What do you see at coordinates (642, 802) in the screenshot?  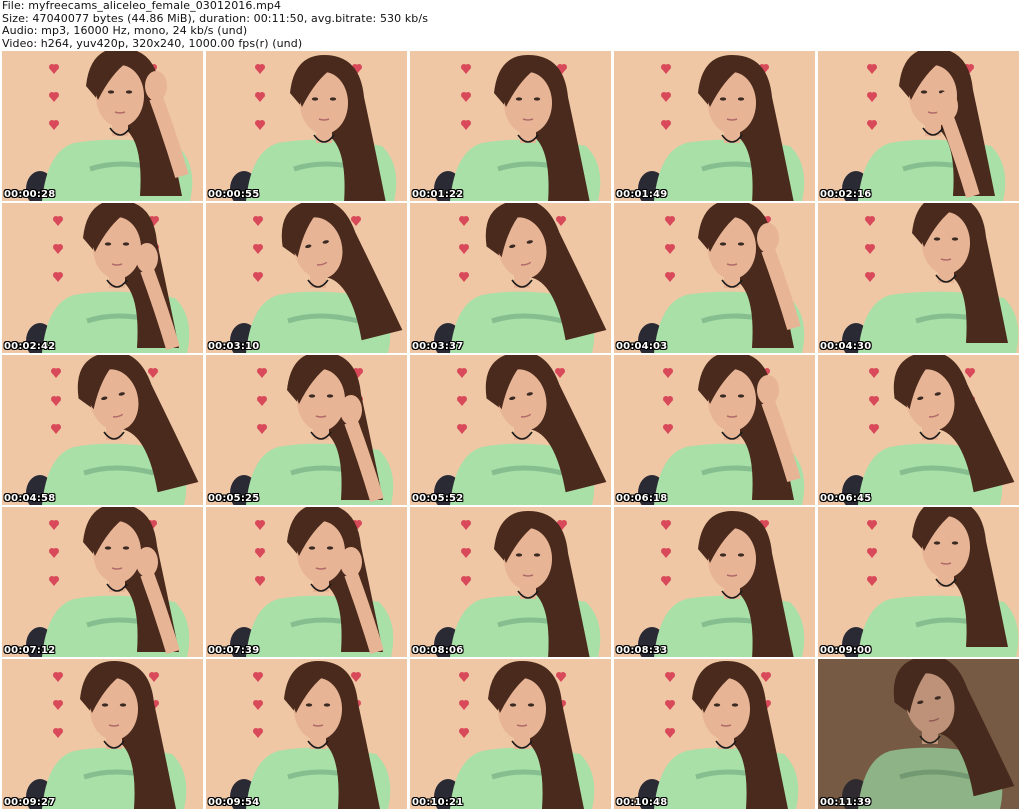 I see `timestamp-label: 00:10:48` at bounding box center [642, 802].